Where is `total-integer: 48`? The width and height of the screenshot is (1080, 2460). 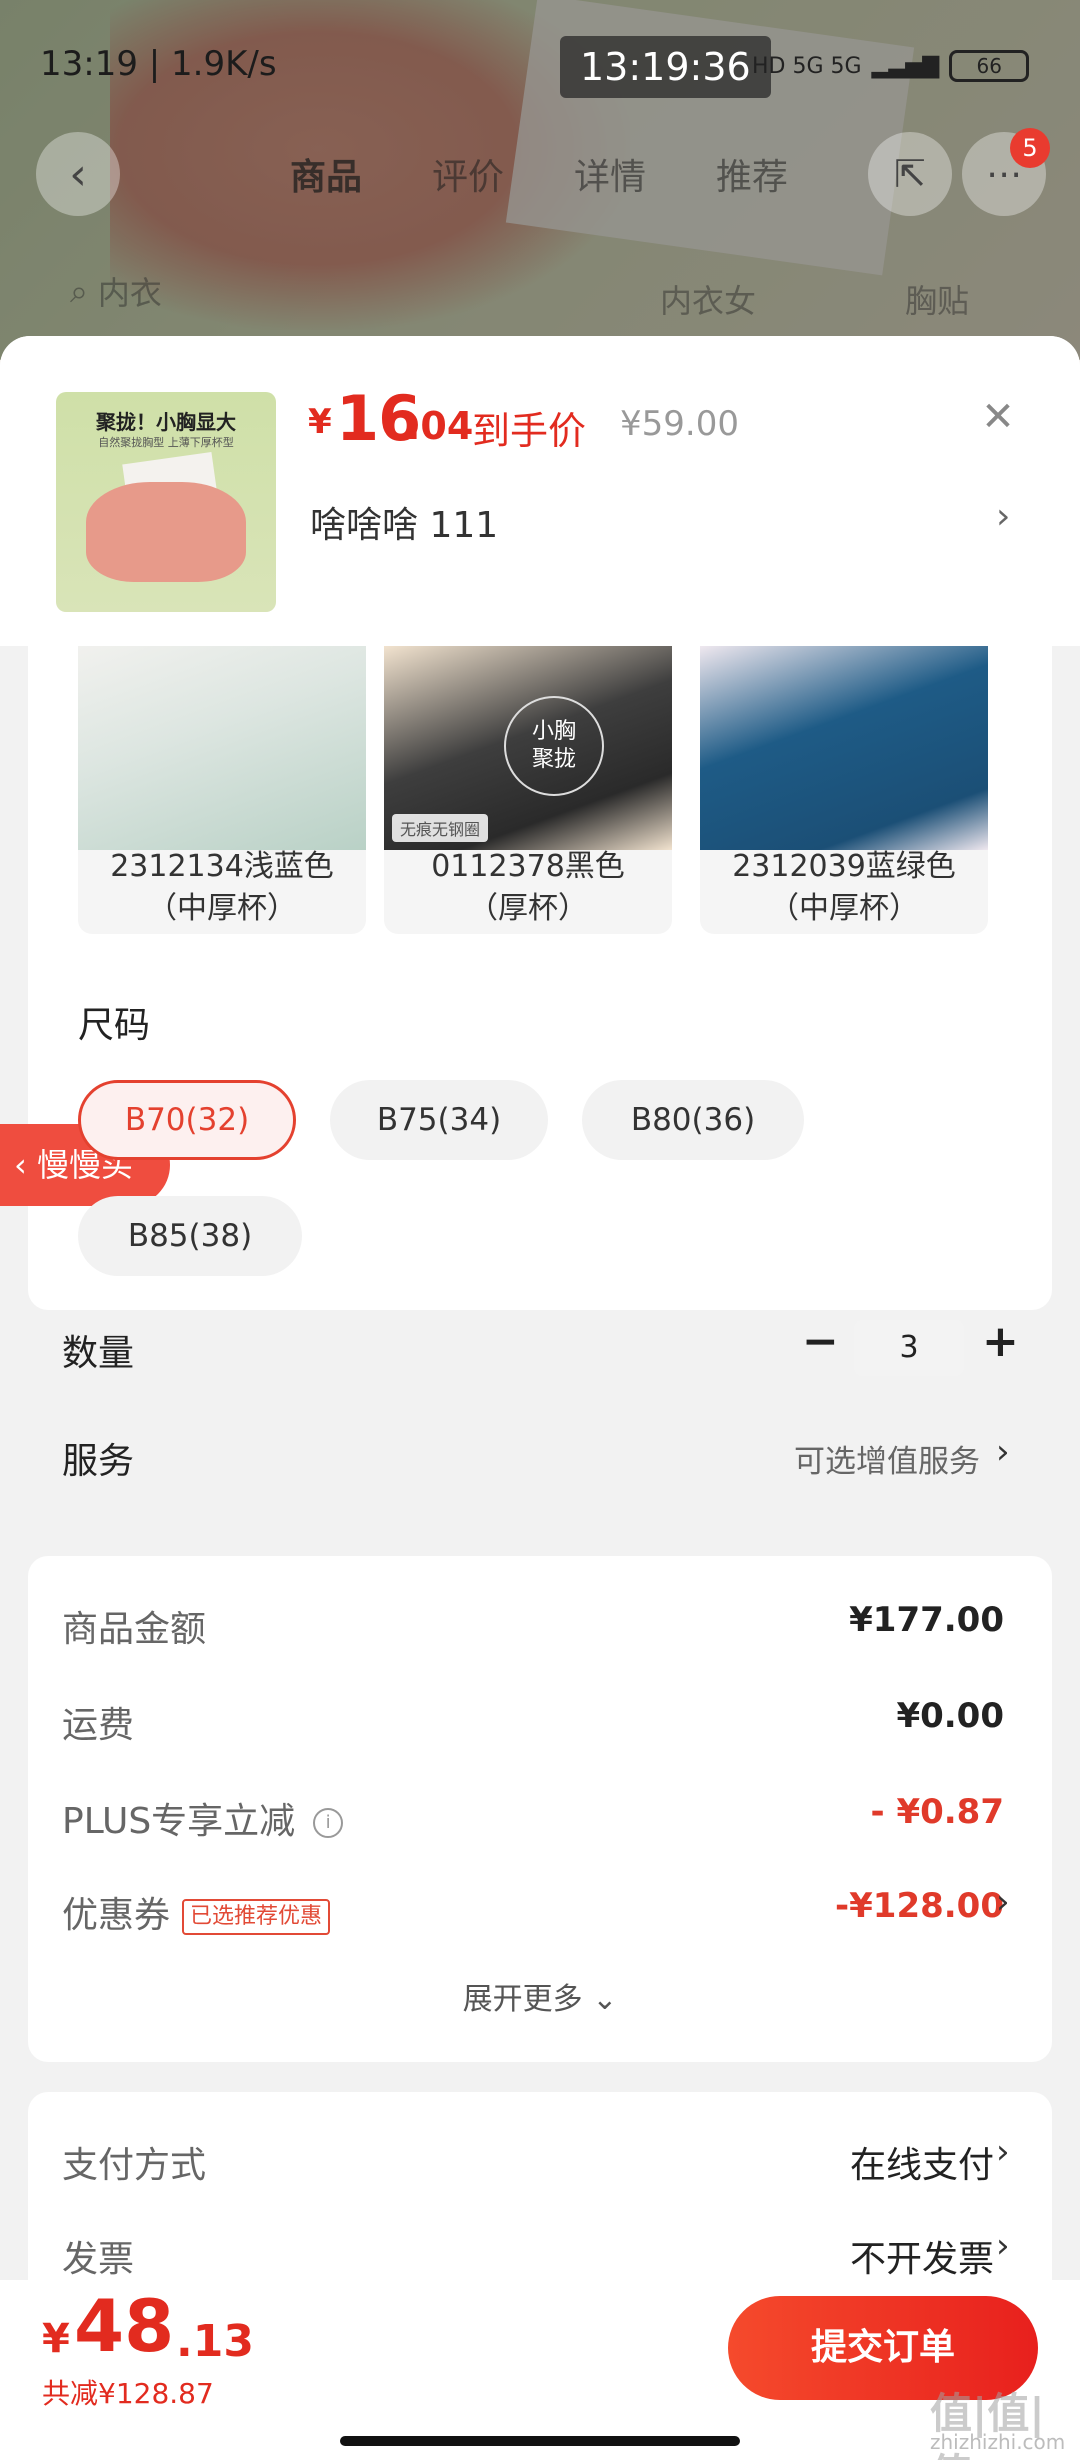 total-integer: 48 is located at coordinates (124, 2326).